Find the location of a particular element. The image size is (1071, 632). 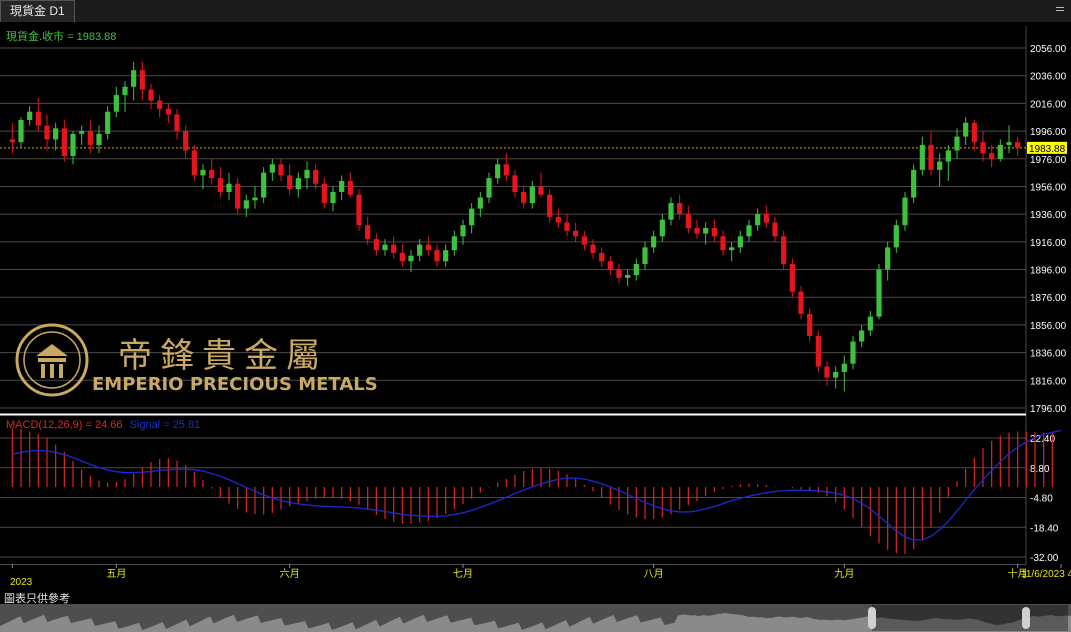

macd-tick-label: -18.40 is located at coordinates (1044, 528).